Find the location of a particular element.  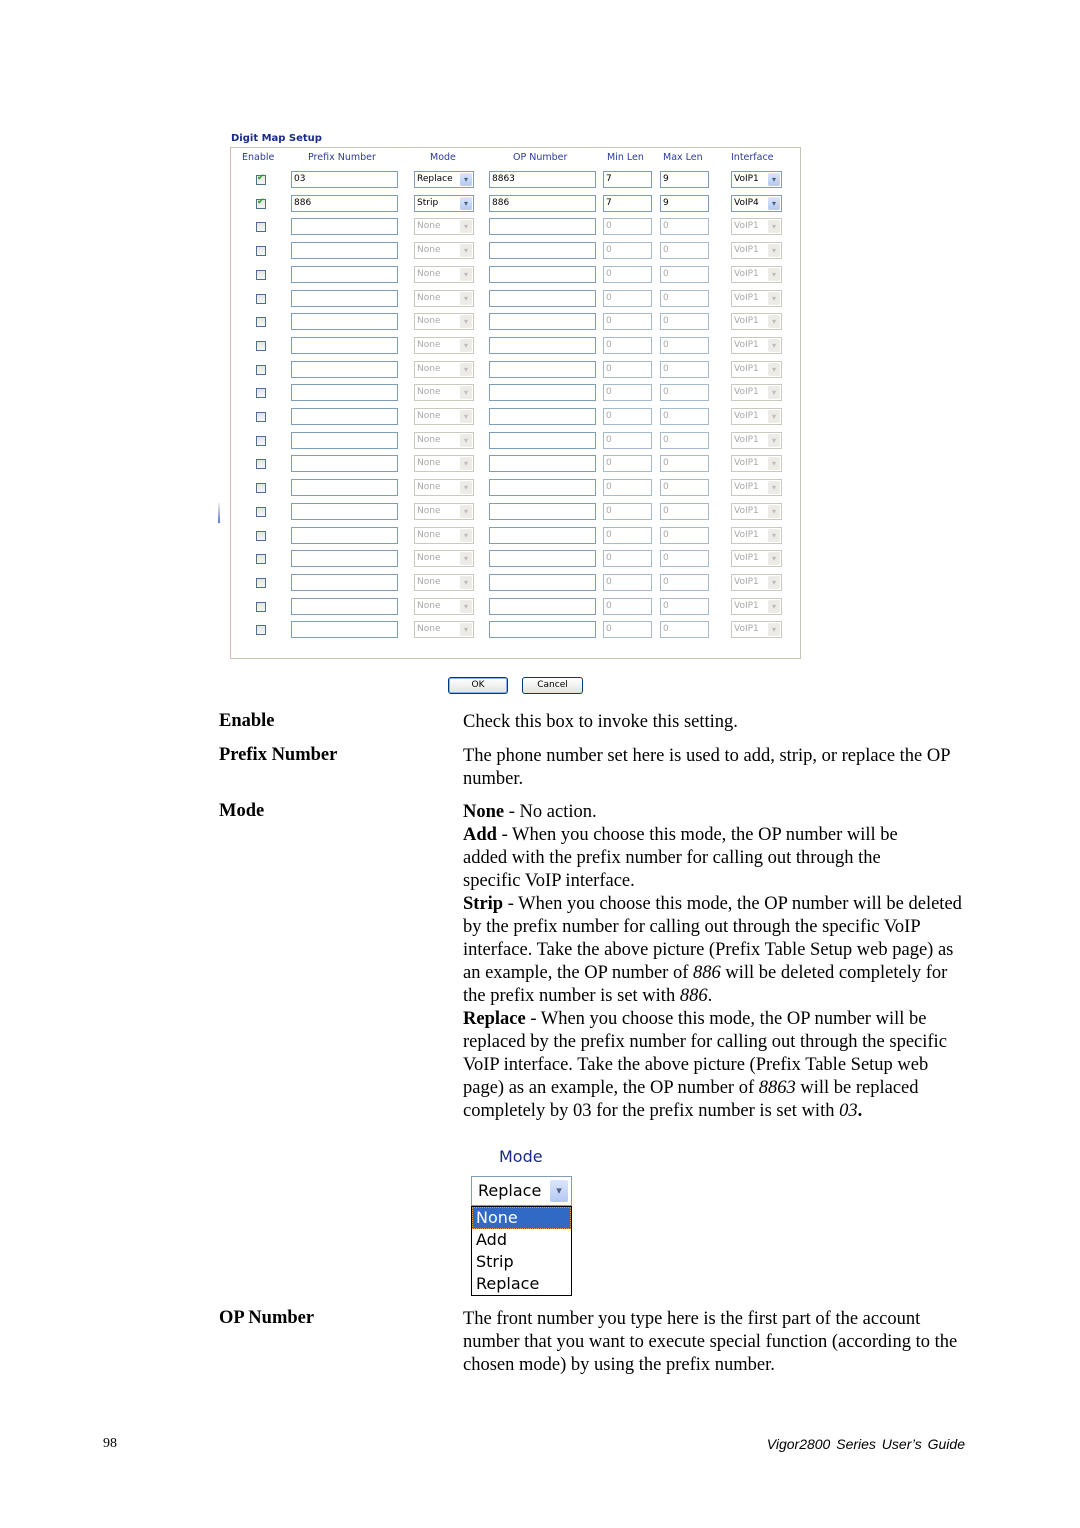

cancel-button: Cancel is located at coordinates (552, 685).